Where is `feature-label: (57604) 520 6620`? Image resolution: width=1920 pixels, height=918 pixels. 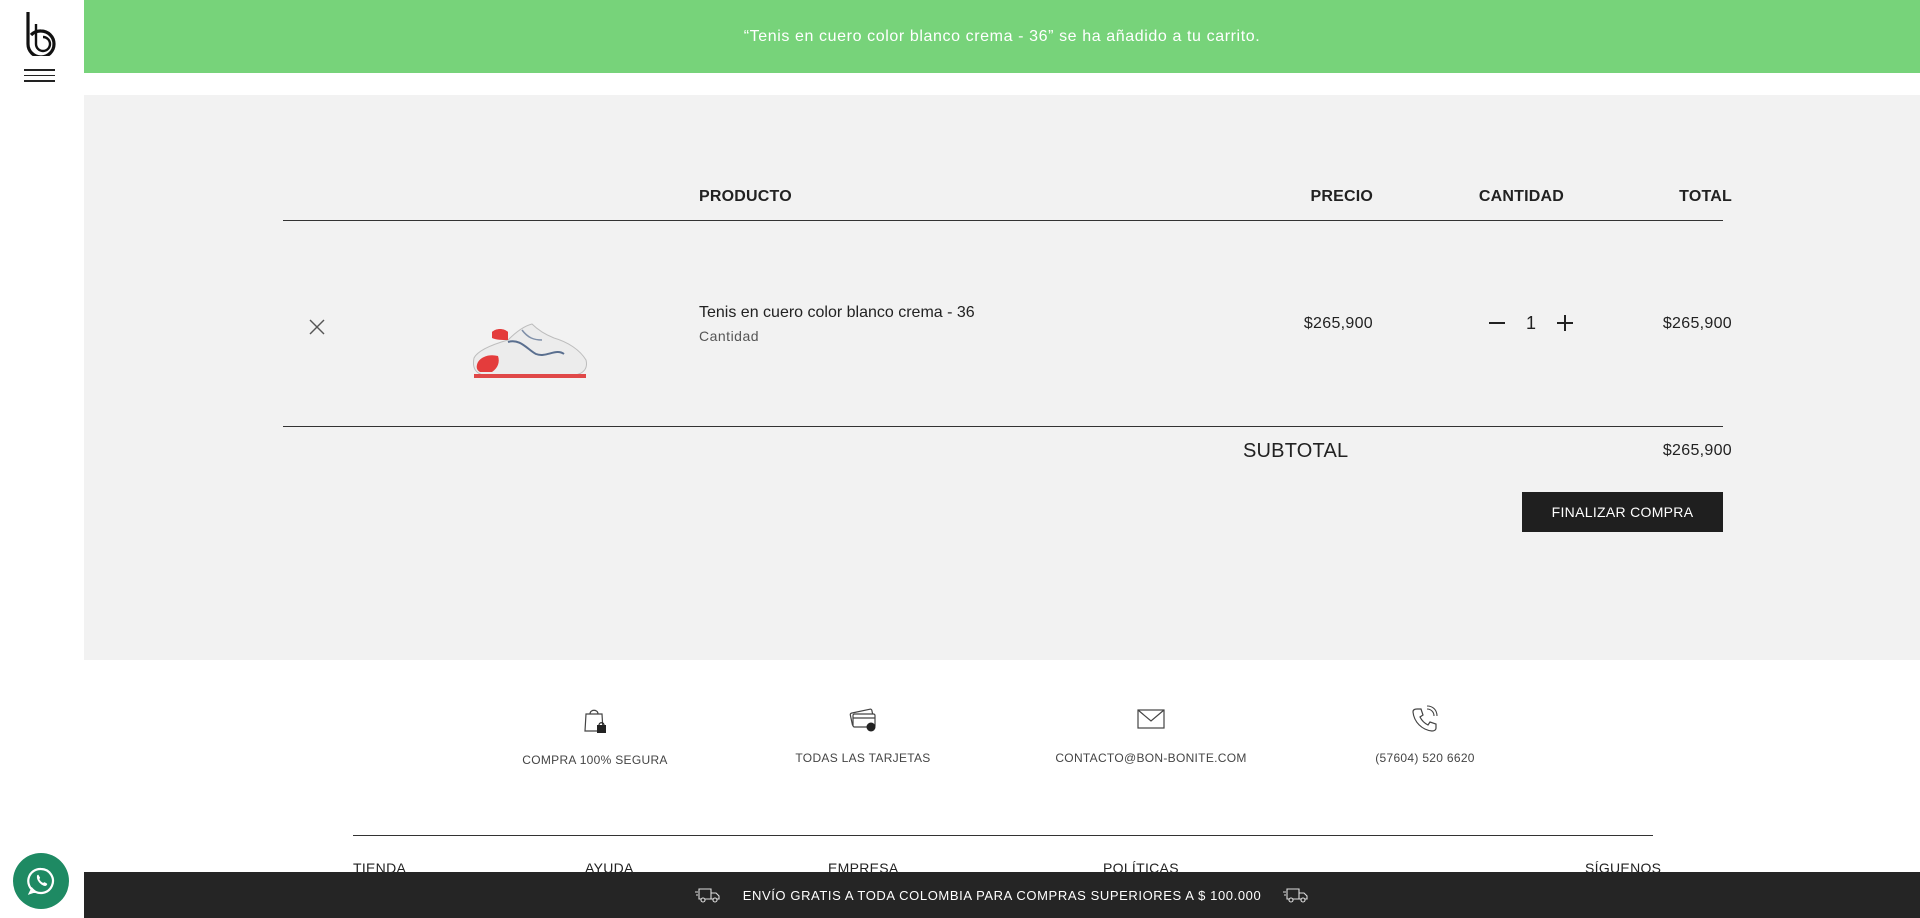
feature-label: (57604) 520 6620 is located at coordinates (1425, 758).